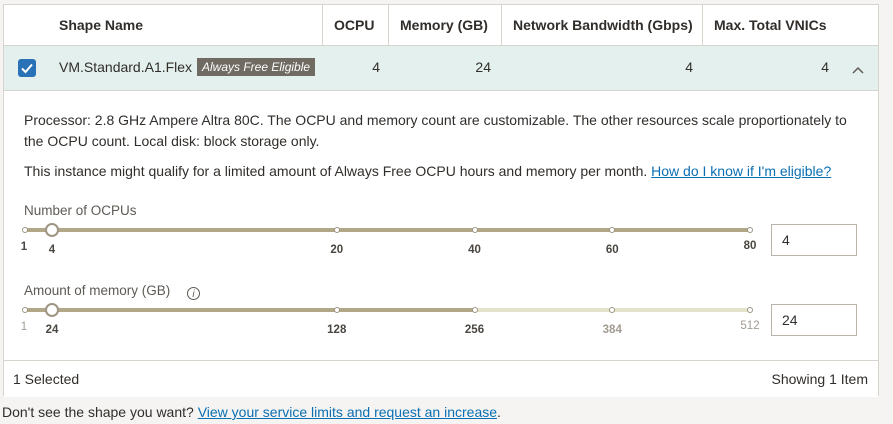 The width and height of the screenshot is (893, 424). What do you see at coordinates (741, 171) in the screenshot?
I see `eligibility-link: How do I know if I'm eligible?` at bounding box center [741, 171].